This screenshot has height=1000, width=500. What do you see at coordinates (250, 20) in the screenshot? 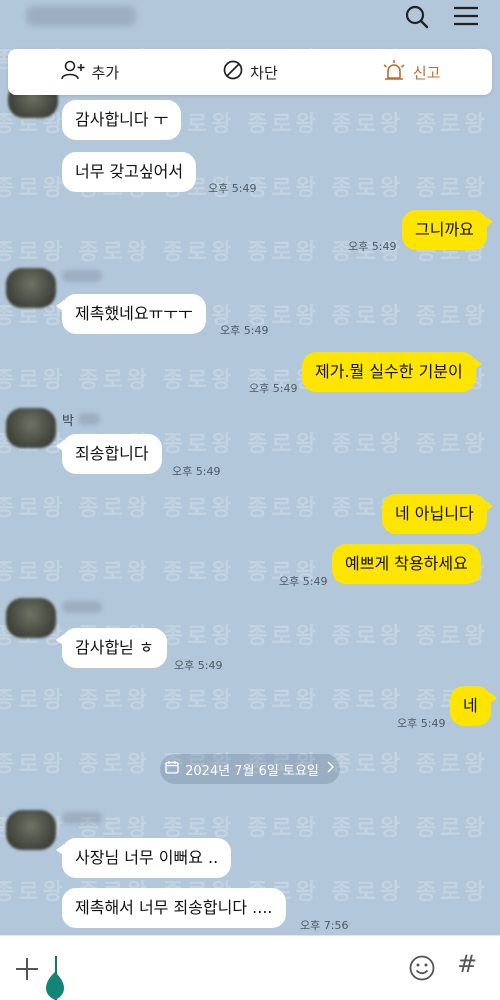
I see `top-bar` at bounding box center [250, 20].